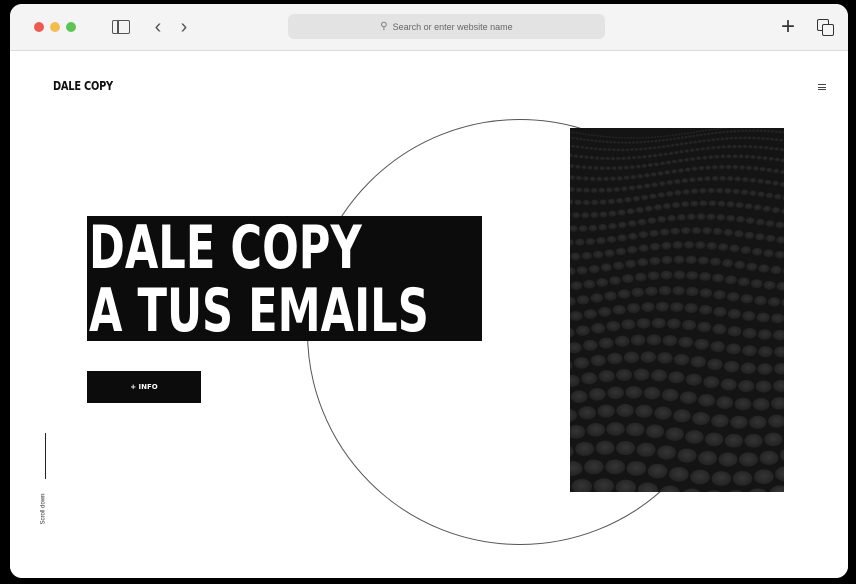 The image size is (856, 584). Describe the element at coordinates (184, 27) in the screenshot. I see `forward-arrow-icon: ›` at that location.